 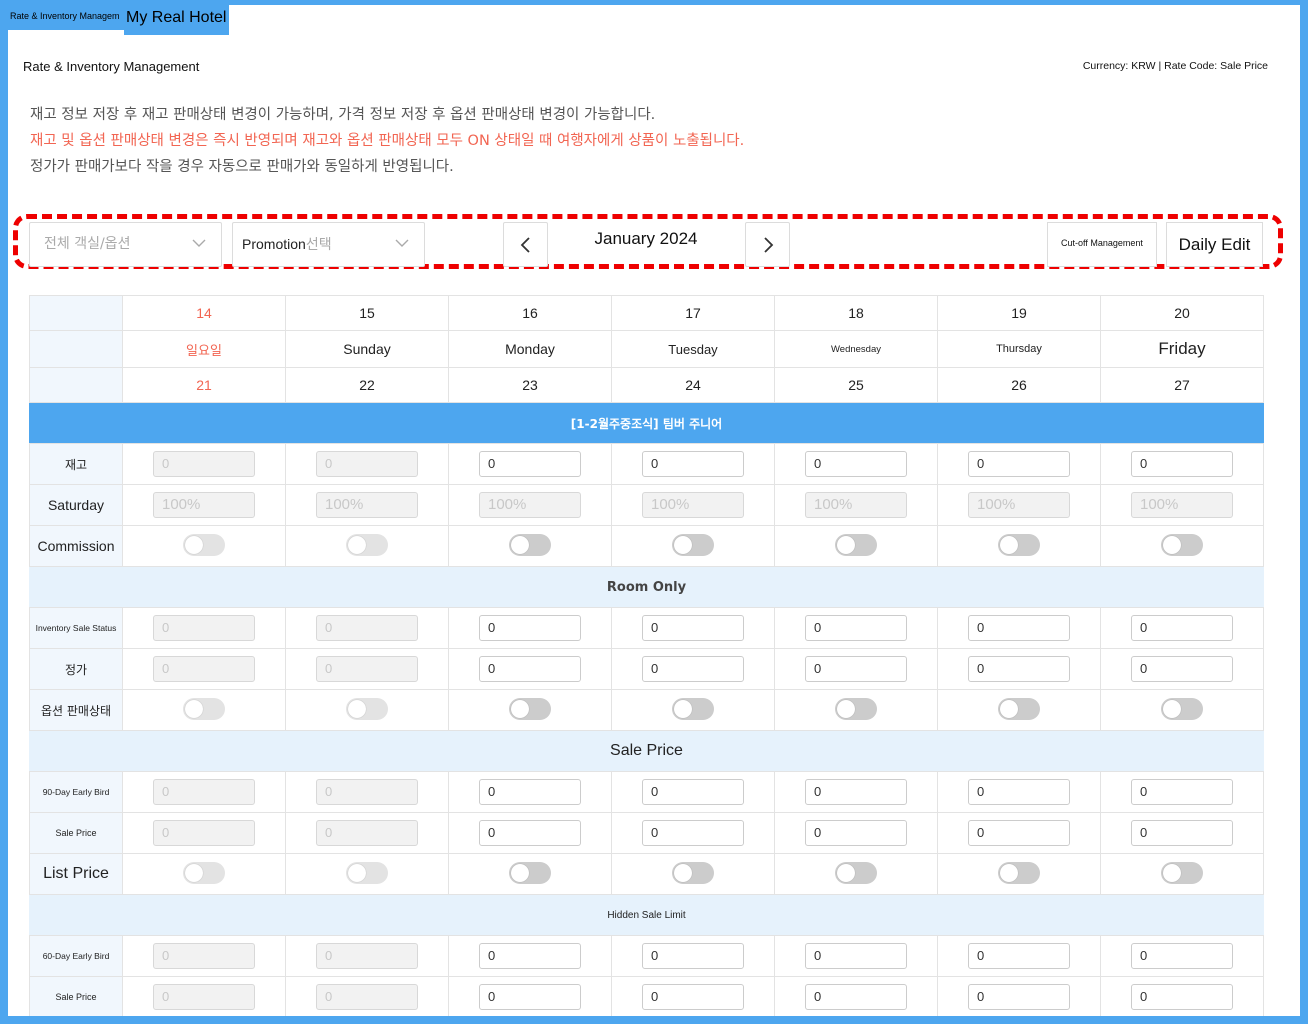 What do you see at coordinates (76, 792) in the screenshot?
I see `row-label-text: 90-Day Early Bird` at bounding box center [76, 792].